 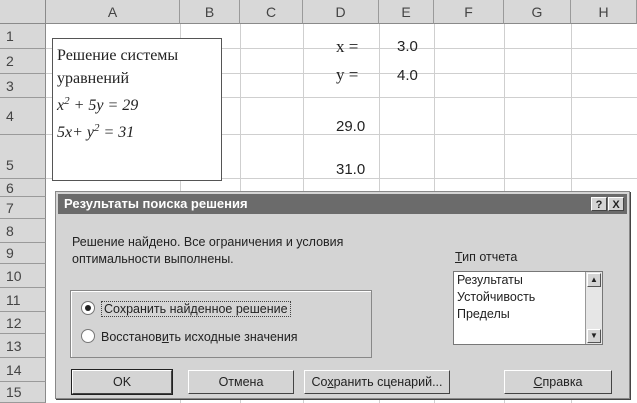 I want to click on report-type-listbox: Результаты Устойчивость Пределы ▲ ▼, so click(x=528, y=308).